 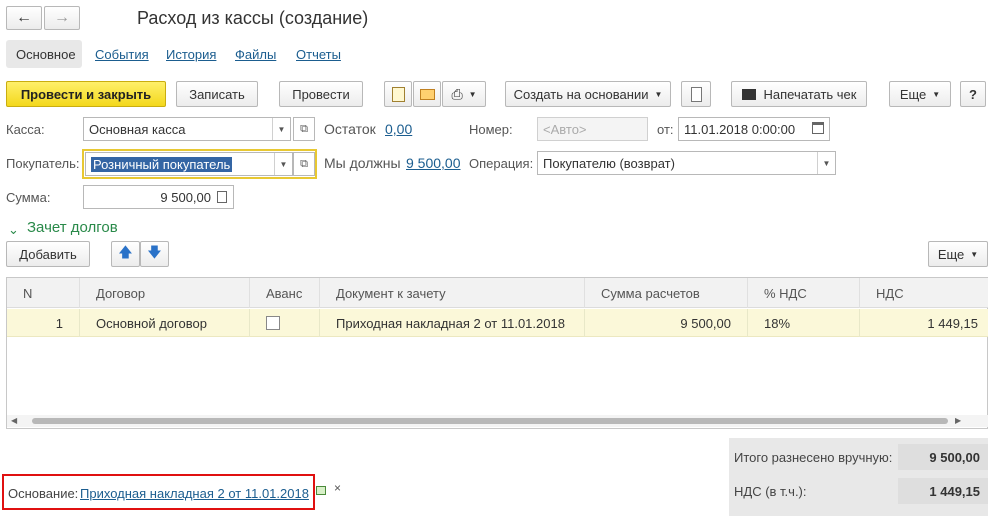 I want to click on create-based-on-label: Создать на основании, so click(x=581, y=94).